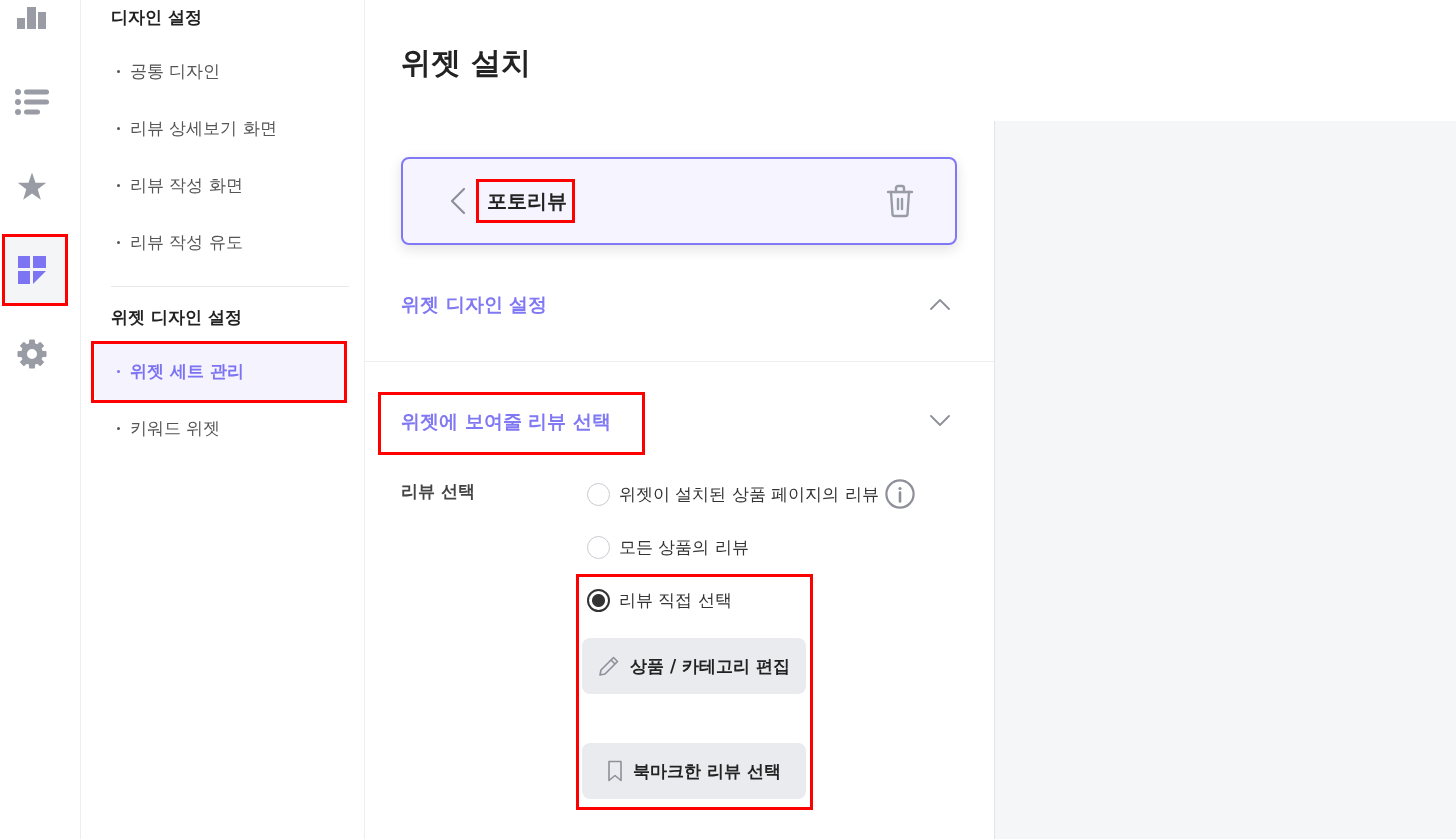 This screenshot has height=839, width=1456. Describe the element at coordinates (32, 270) in the screenshot. I see `widget-grid-icon` at that location.